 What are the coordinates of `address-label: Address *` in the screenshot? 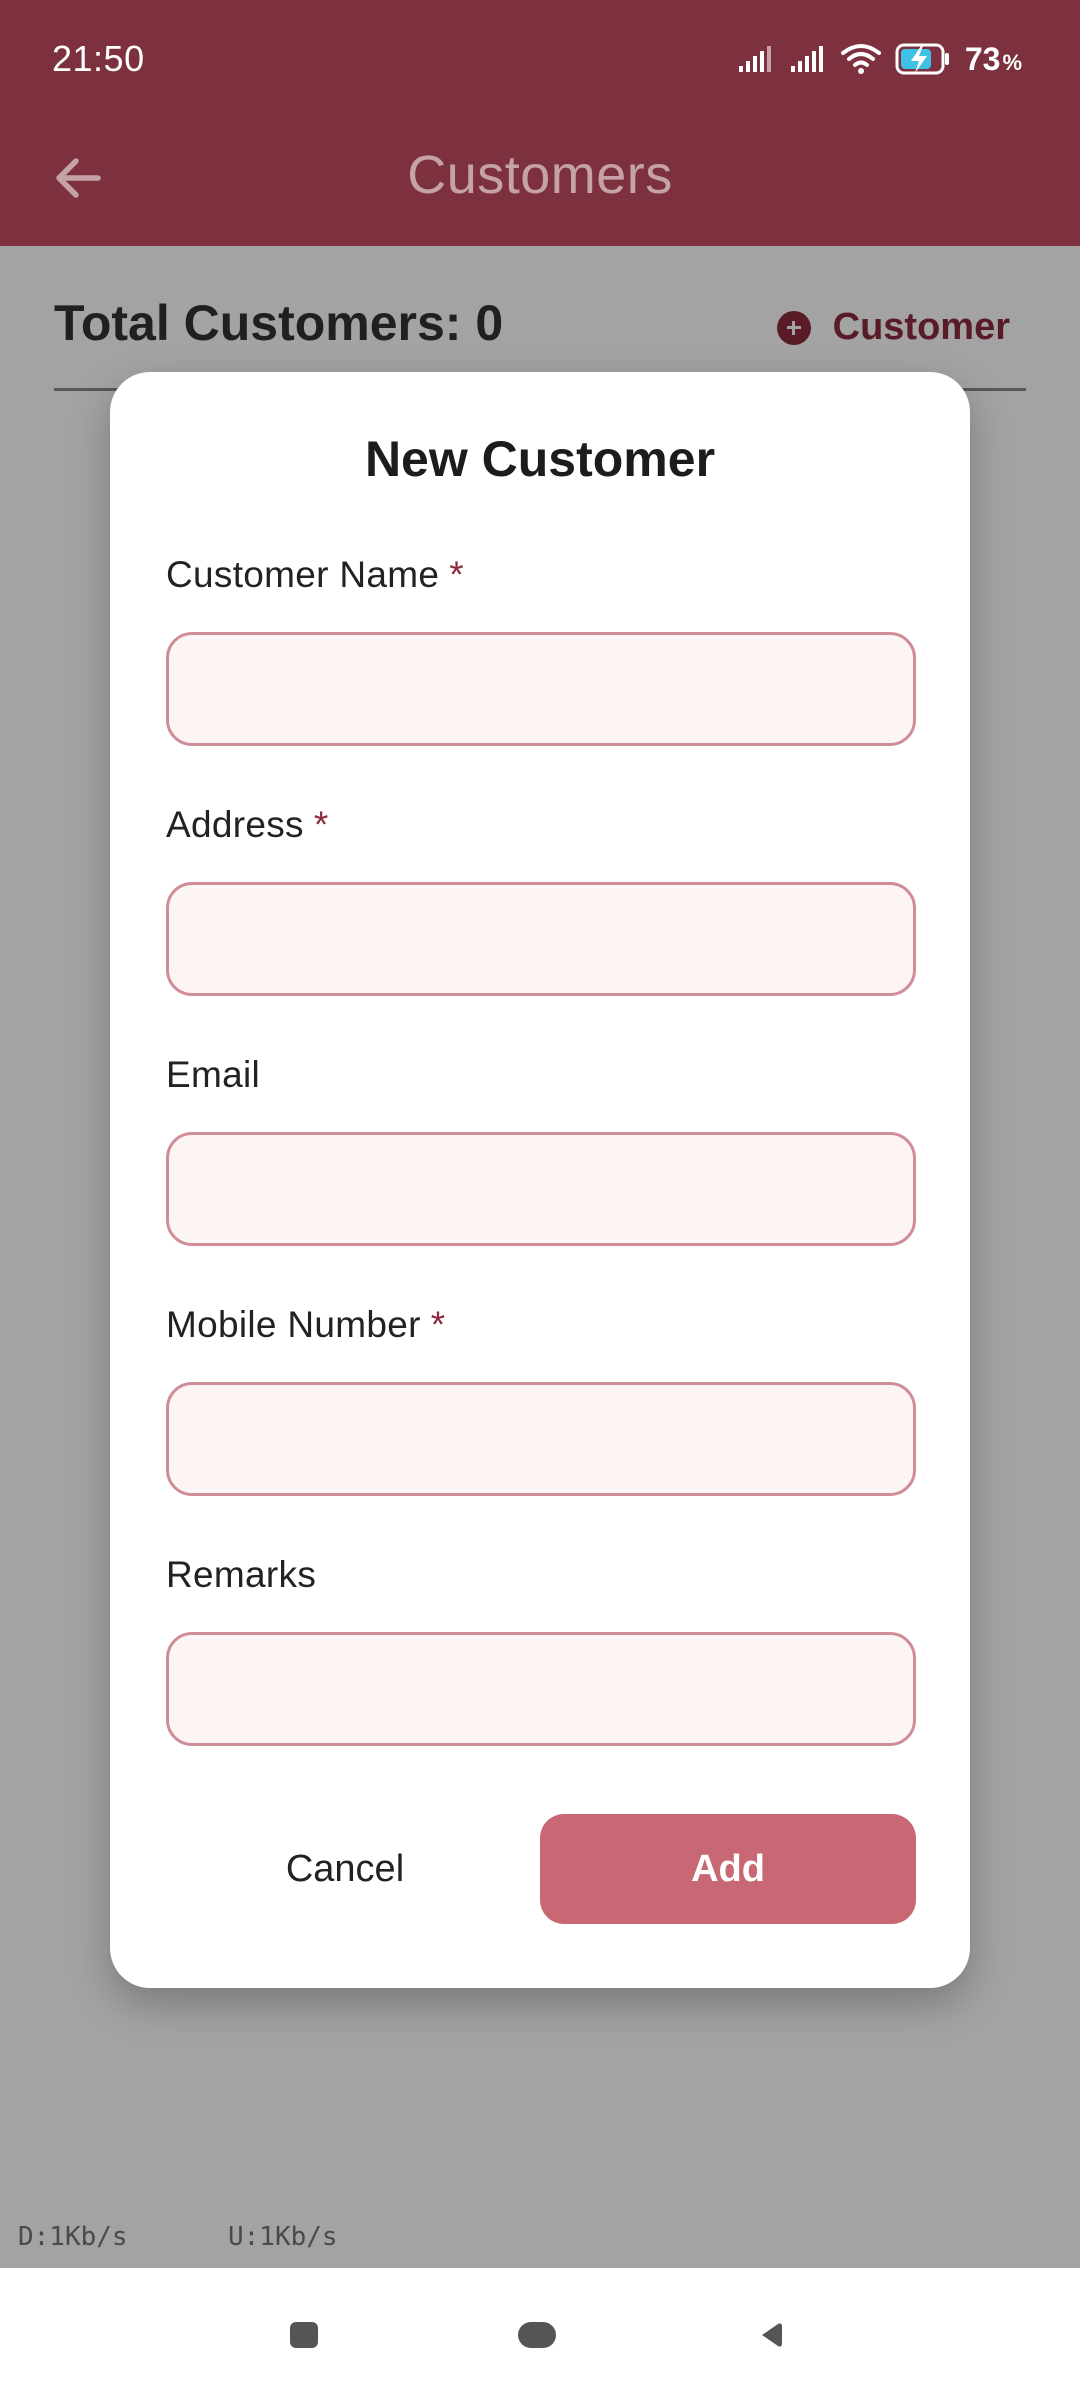 It's located at (247, 825).